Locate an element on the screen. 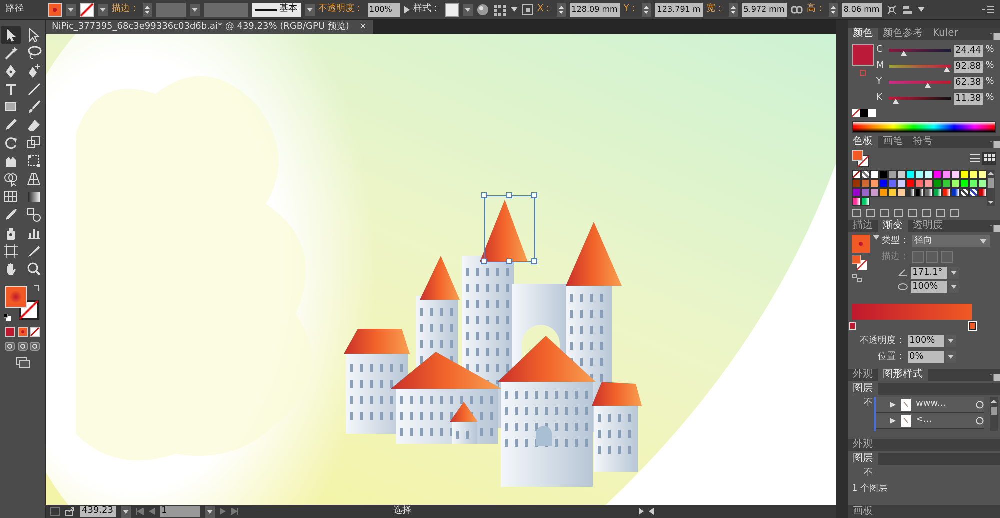 Image resolution: width=1000 pixels, height=518 pixels. default-colors-icon is located at coordinates (7, 317).